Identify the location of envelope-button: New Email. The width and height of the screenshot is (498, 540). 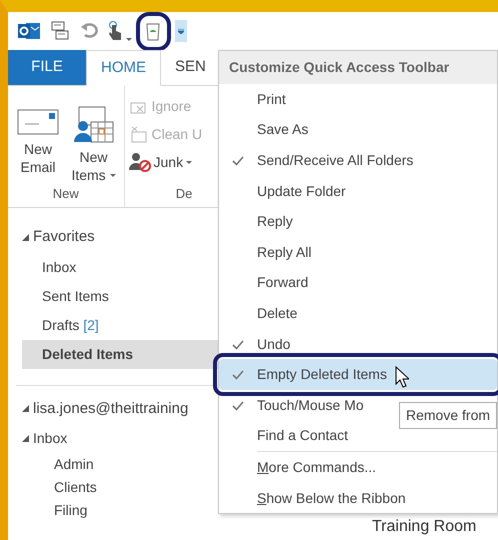
(38, 145).